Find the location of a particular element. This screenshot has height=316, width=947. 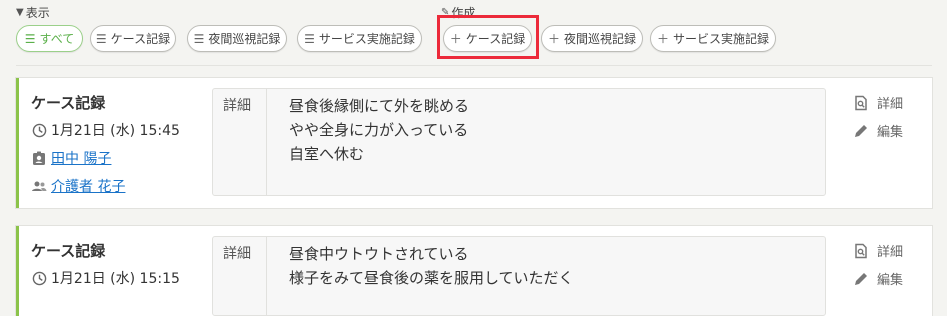

filter-service-record-button: ☰ サービス実施記録 is located at coordinates (359, 38).